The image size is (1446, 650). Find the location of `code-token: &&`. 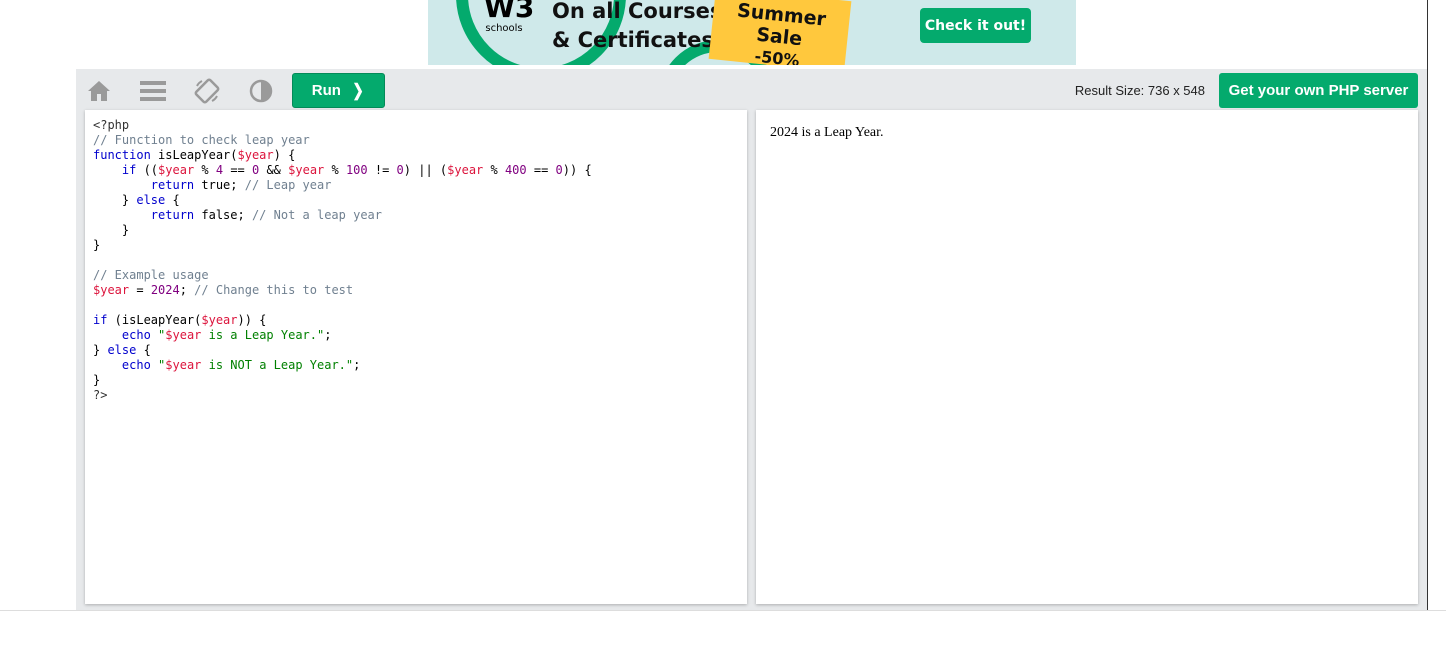

code-token: && is located at coordinates (274, 170).